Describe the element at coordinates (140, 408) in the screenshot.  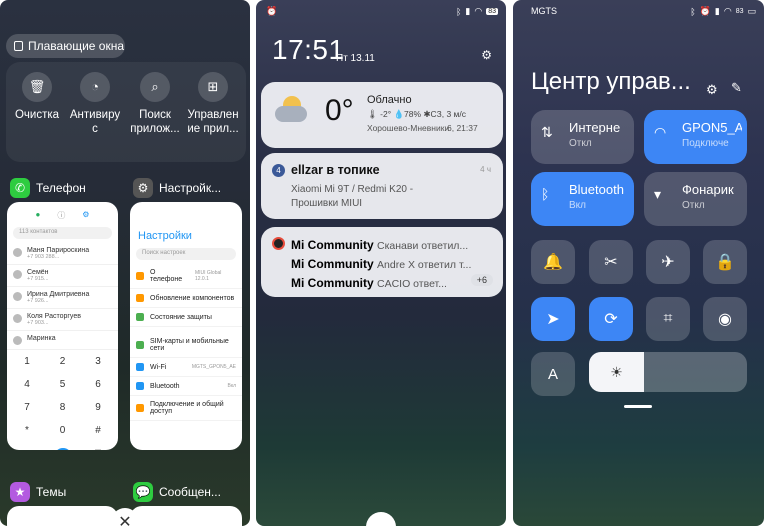
I see `share-icon` at that location.